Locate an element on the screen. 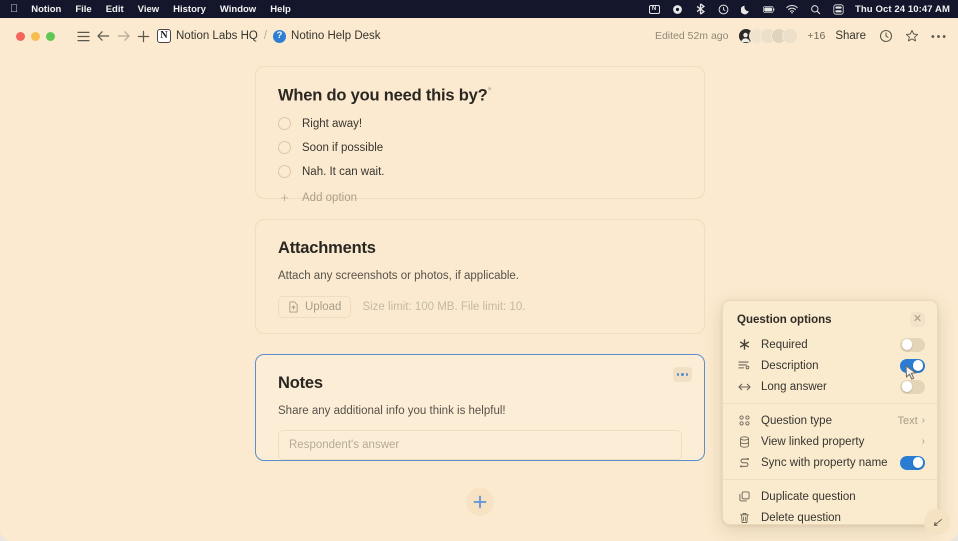 The width and height of the screenshot is (958, 541). add-block-button is located at coordinates (480, 502).